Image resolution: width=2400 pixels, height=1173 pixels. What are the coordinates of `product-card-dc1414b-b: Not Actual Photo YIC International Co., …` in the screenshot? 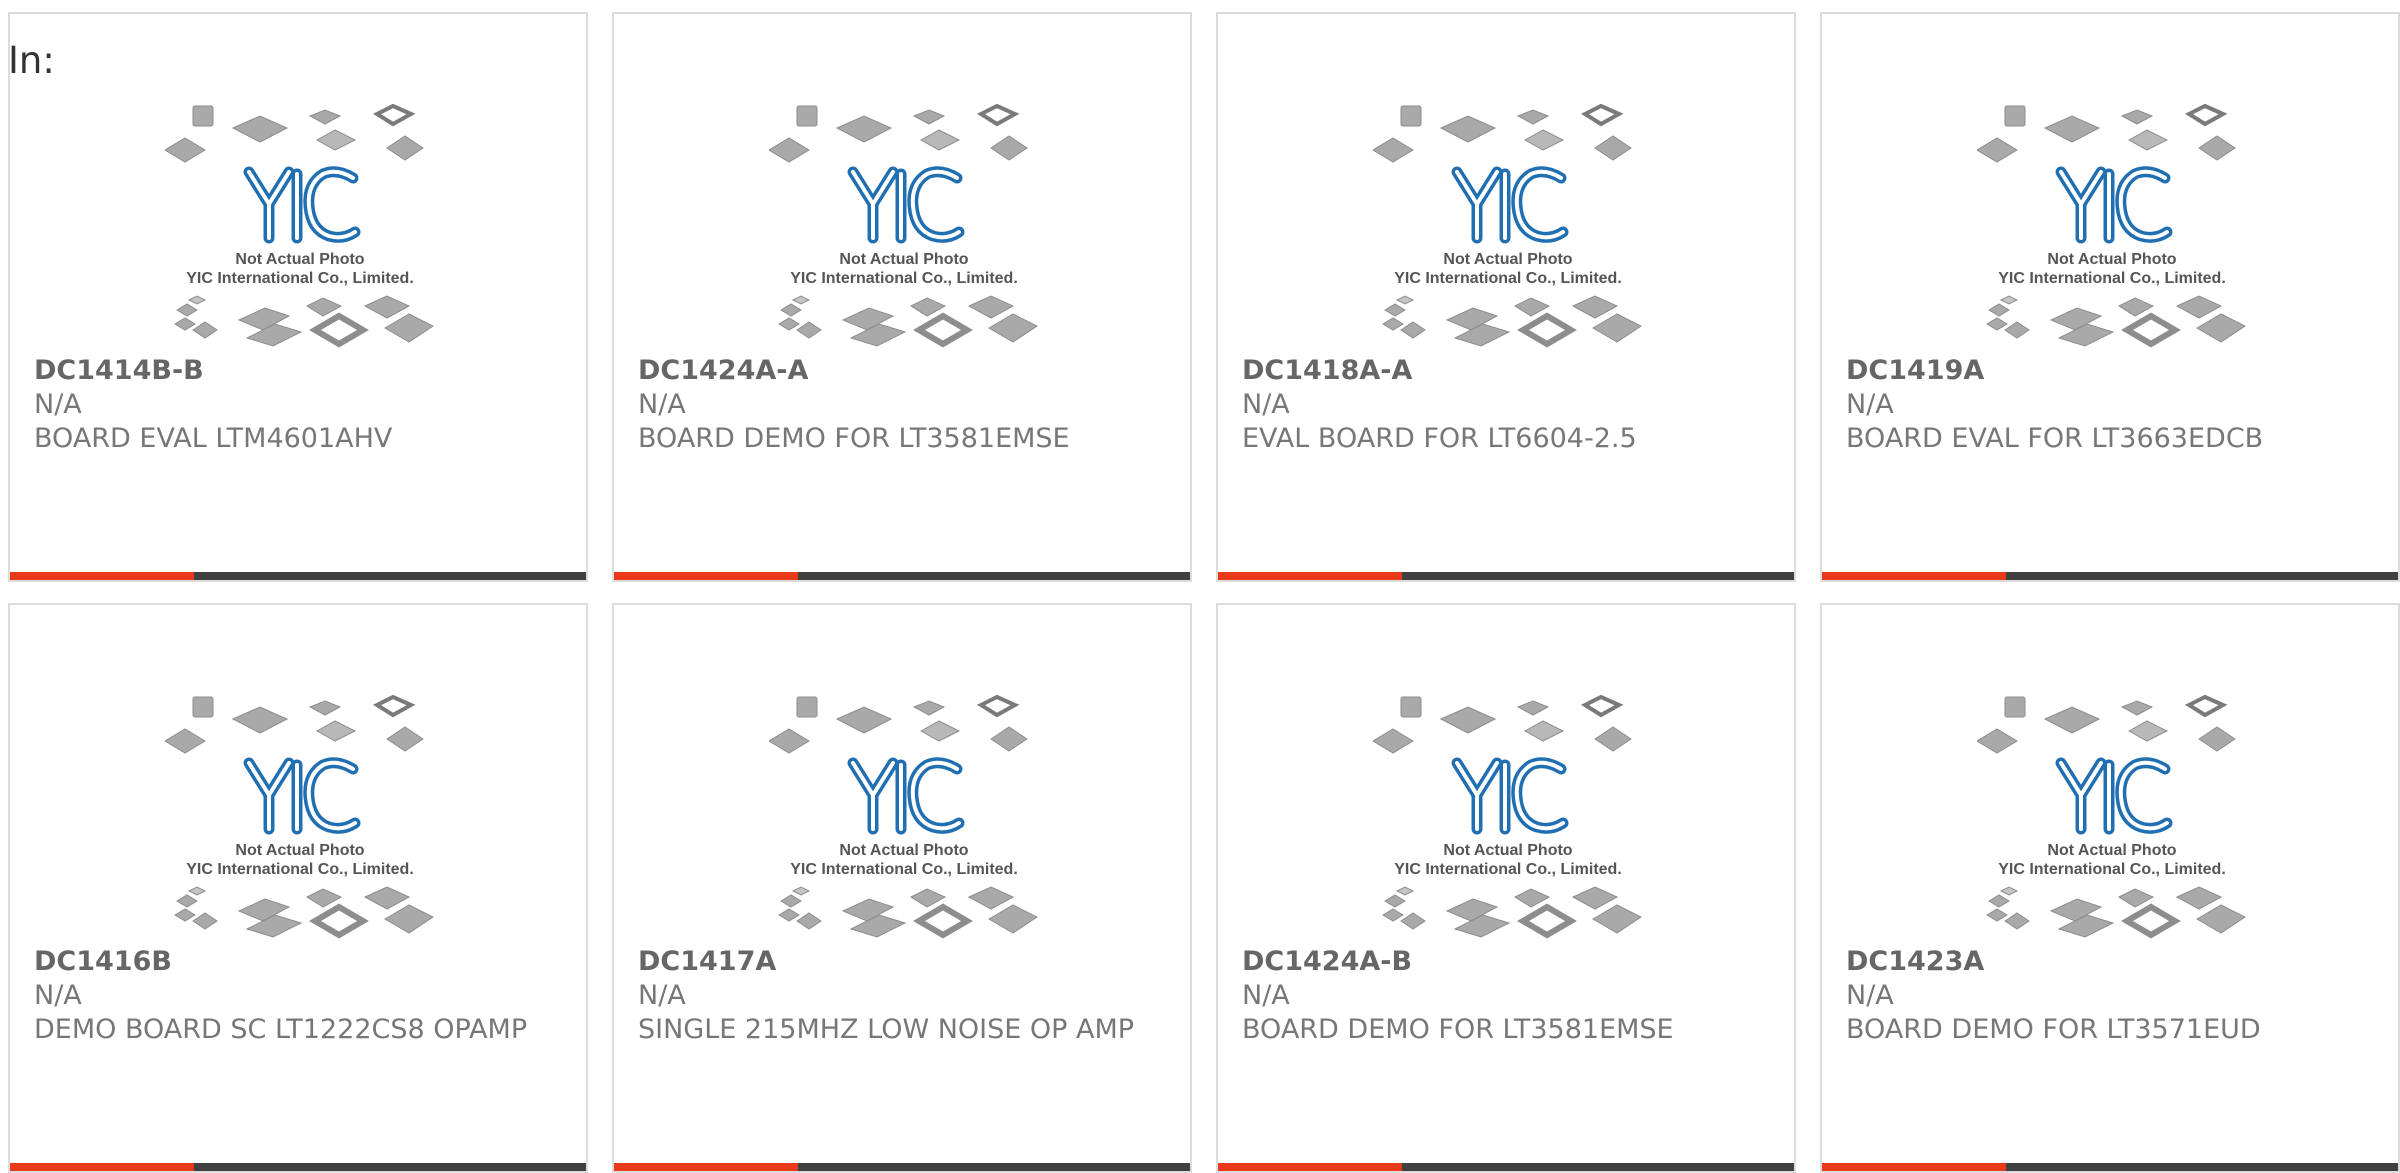 It's located at (298, 297).